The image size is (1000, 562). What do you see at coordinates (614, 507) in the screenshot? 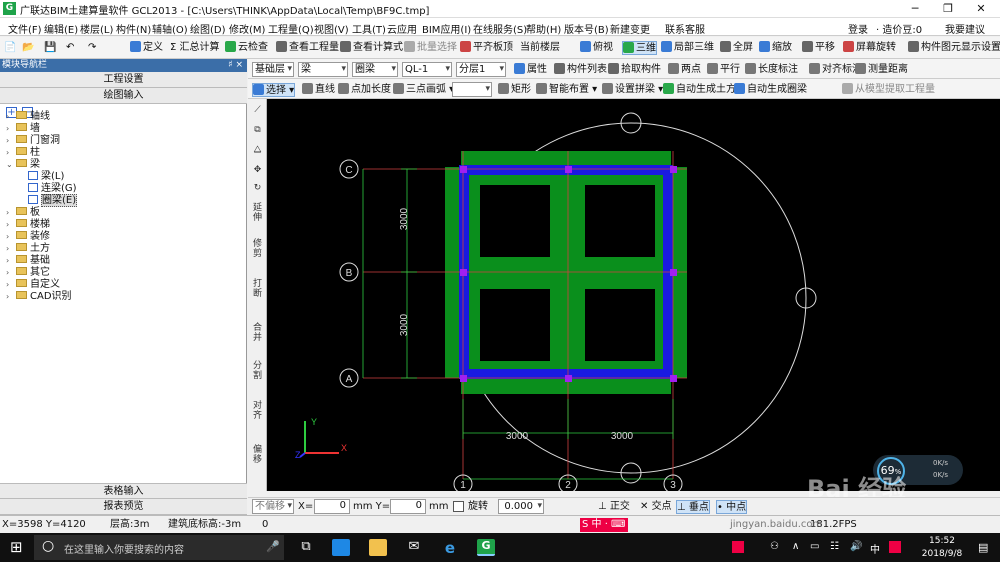
I see `ortho-button: ⊥ 正交` at bounding box center [614, 507].